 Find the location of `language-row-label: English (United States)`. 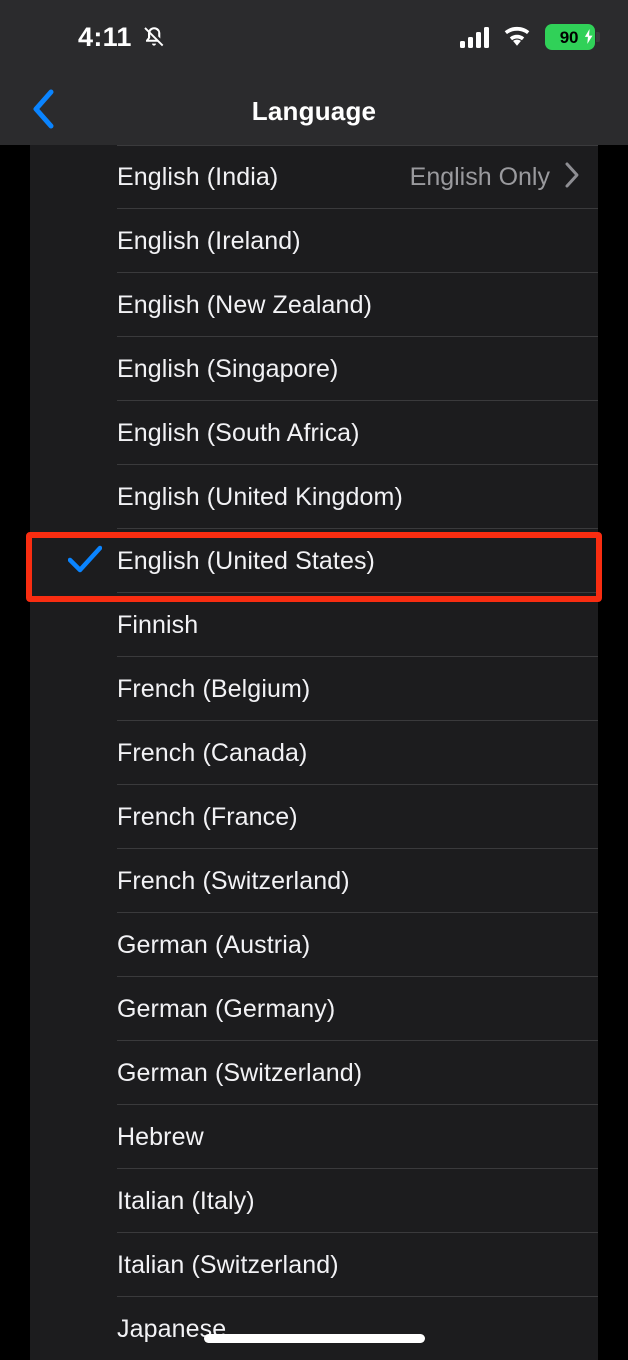

language-row-label: English (United States) is located at coordinates (246, 560).